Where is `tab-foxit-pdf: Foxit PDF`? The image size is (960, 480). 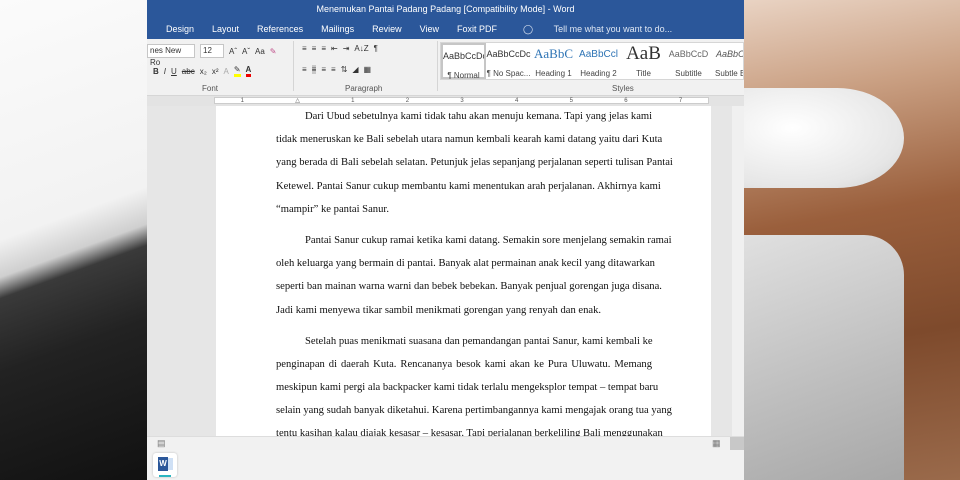
tab-foxit-pdf: Foxit PDF is located at coordinates (477, 29).